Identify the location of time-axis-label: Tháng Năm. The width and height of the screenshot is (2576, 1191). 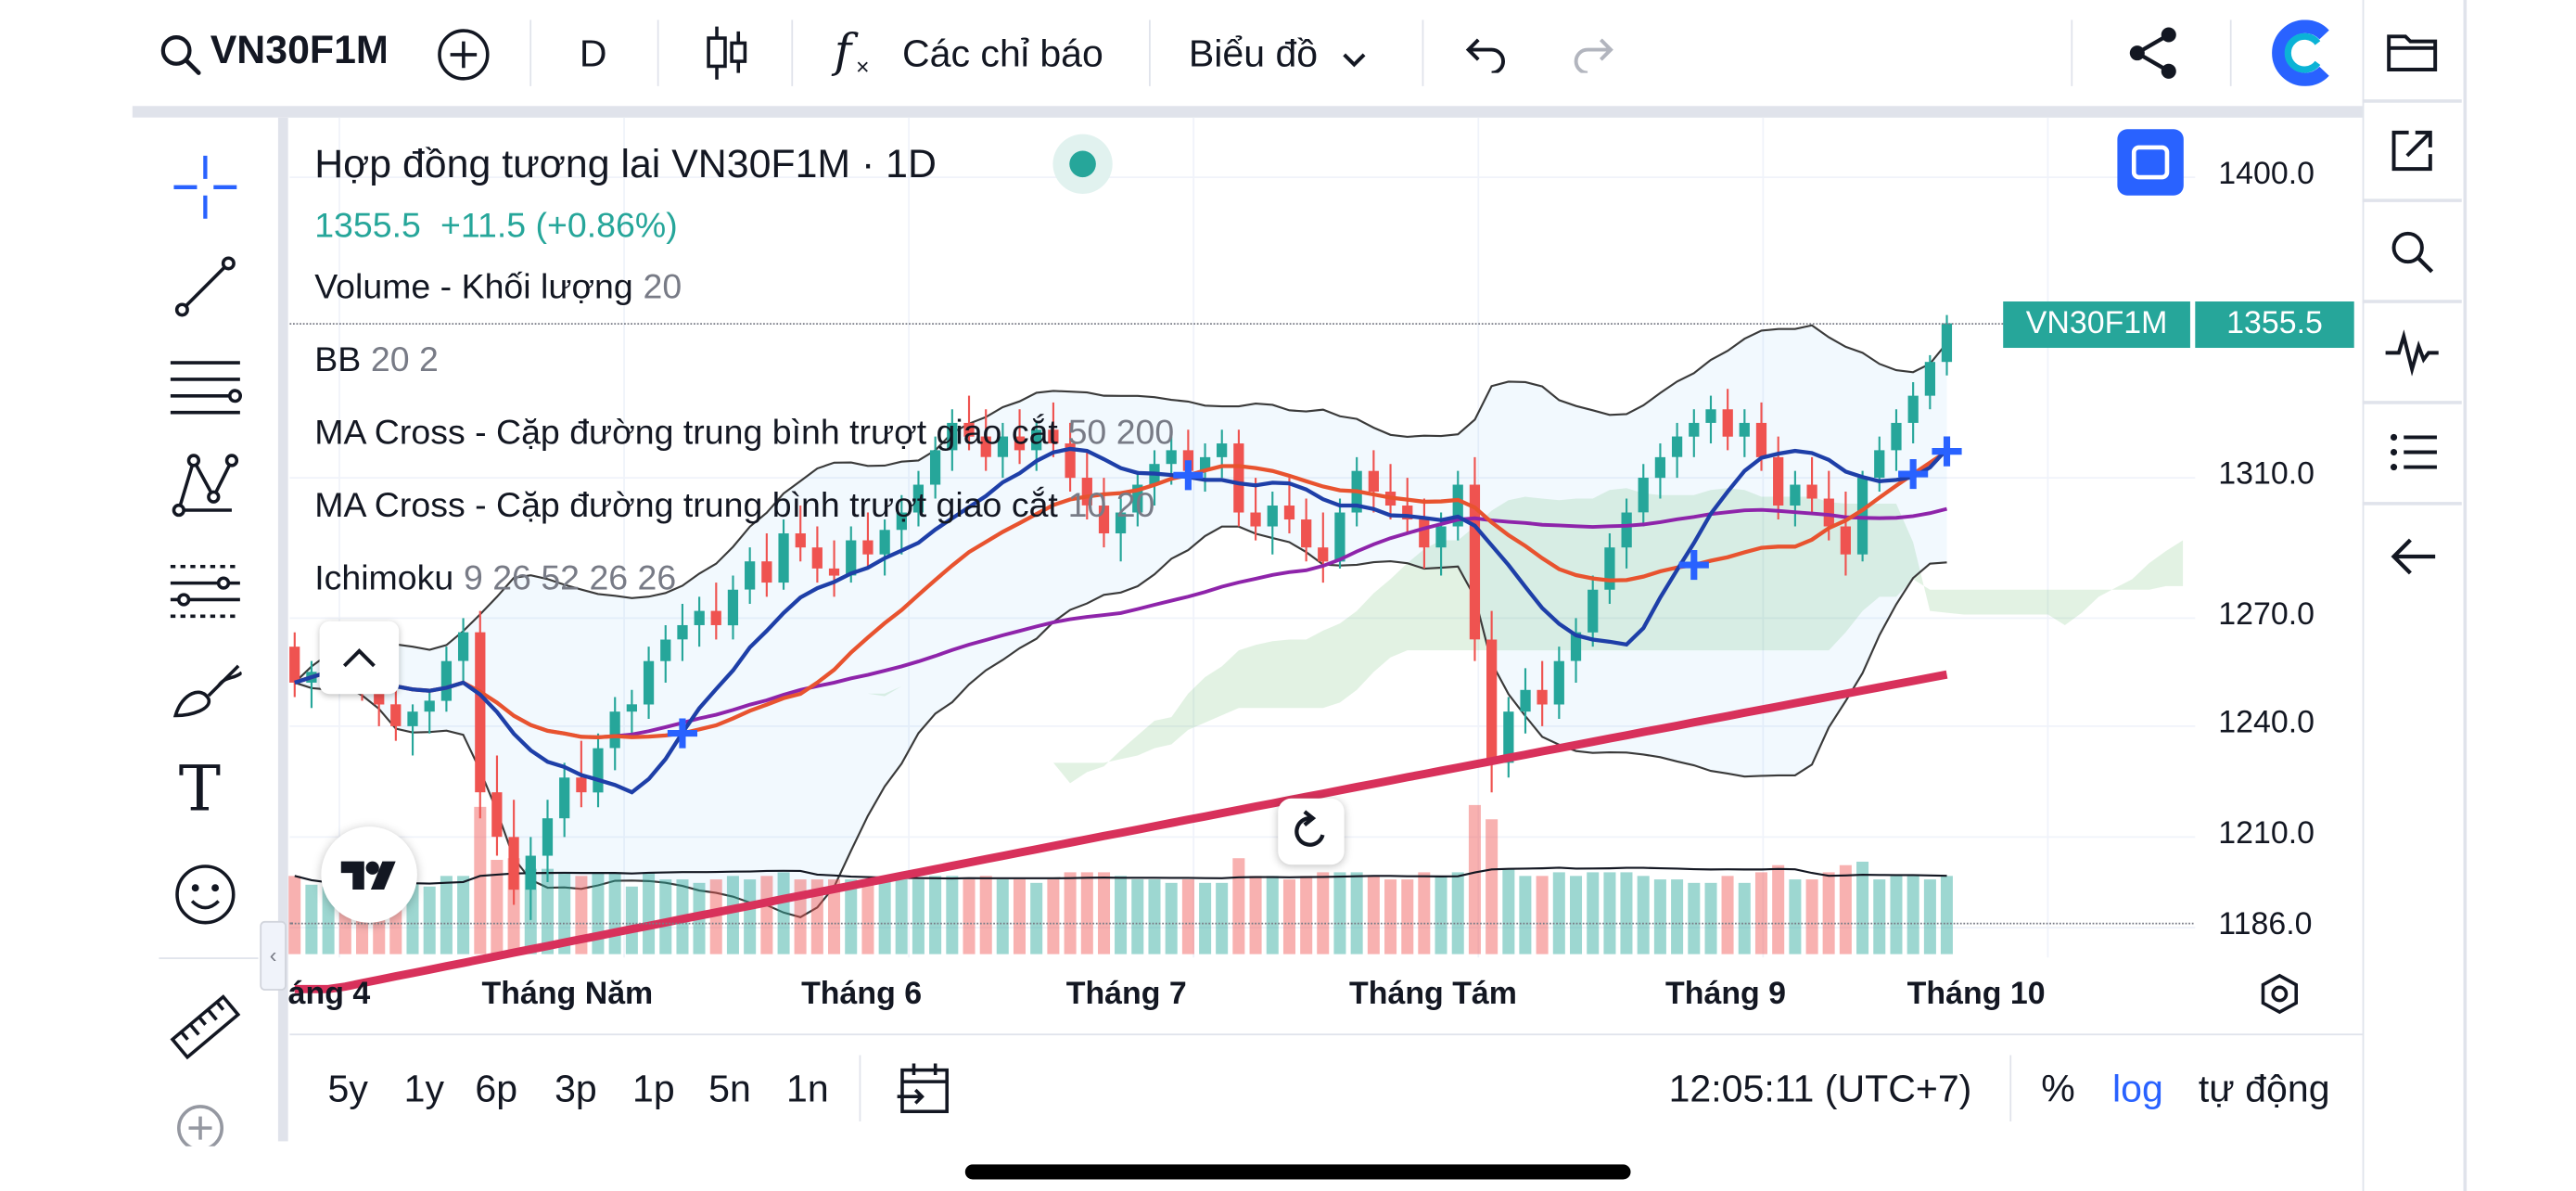
(568, 995).